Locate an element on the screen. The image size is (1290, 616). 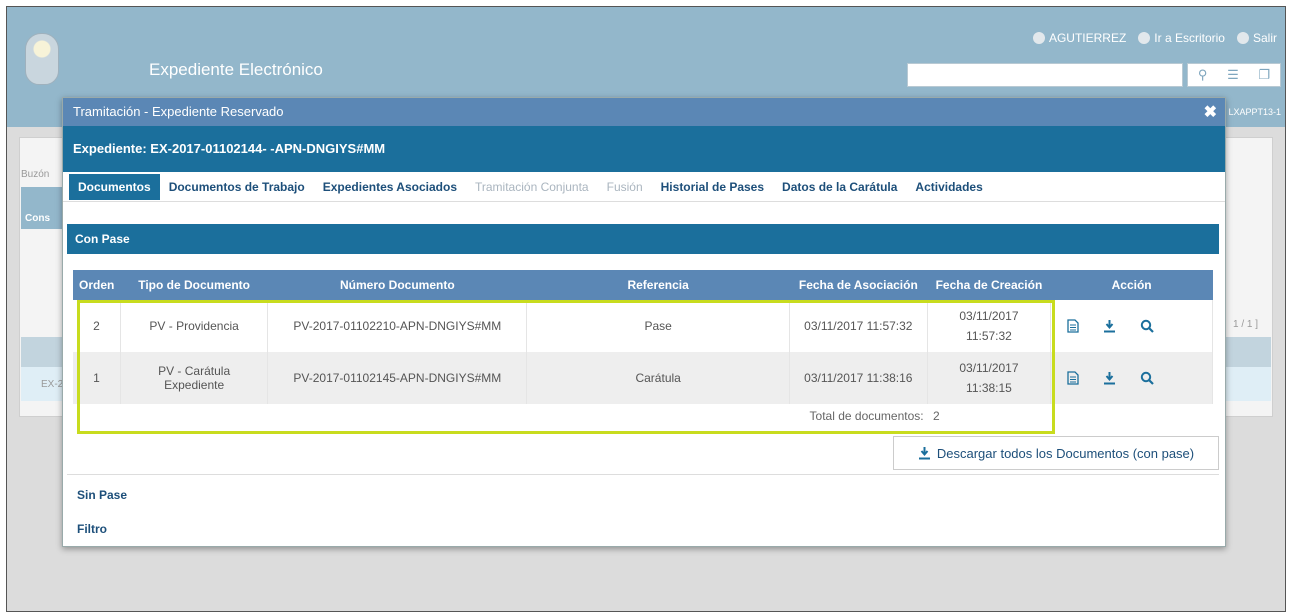
col-tipo: Tipo de Documento is located at coordinates (194, 285).